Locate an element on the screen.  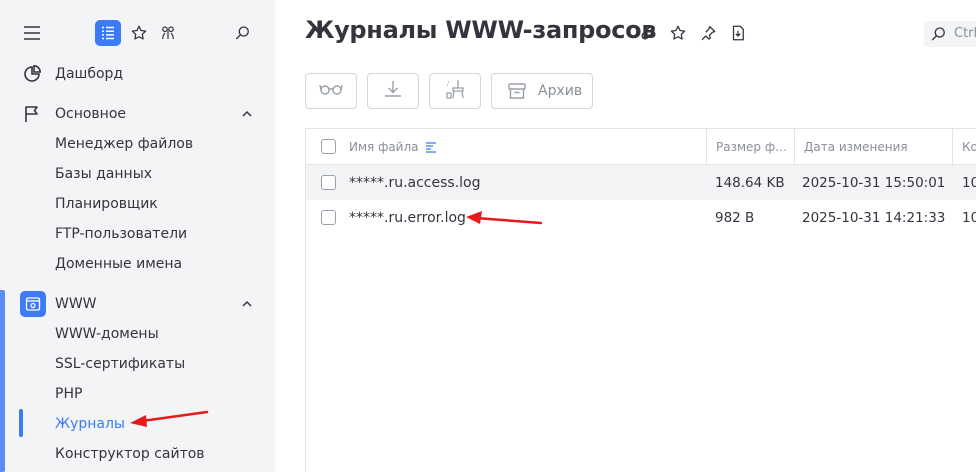
view-icon is located at coordinates (331, 91).